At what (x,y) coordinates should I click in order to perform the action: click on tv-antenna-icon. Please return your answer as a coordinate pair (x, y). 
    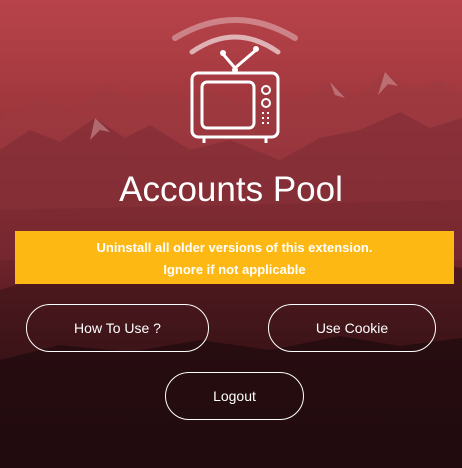
    Looking at the image, I should click on (235, 80).